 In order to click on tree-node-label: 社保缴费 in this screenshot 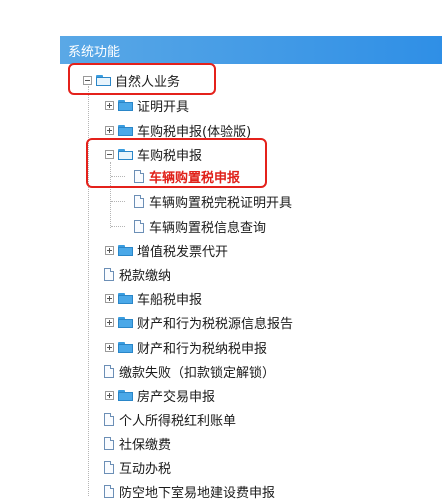, I will do `click(145, 445)`.